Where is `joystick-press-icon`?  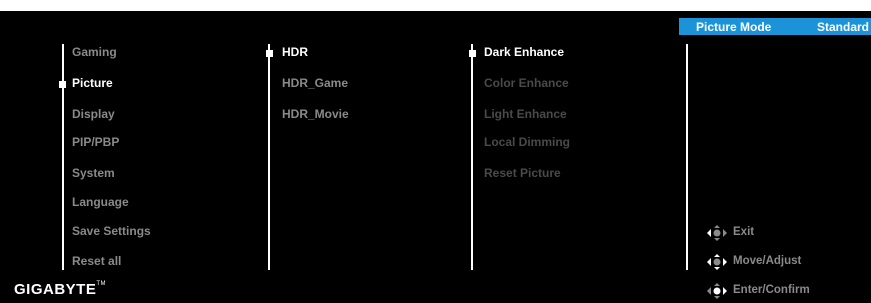 joystick-press-icon is located at coordinates (717, 291).